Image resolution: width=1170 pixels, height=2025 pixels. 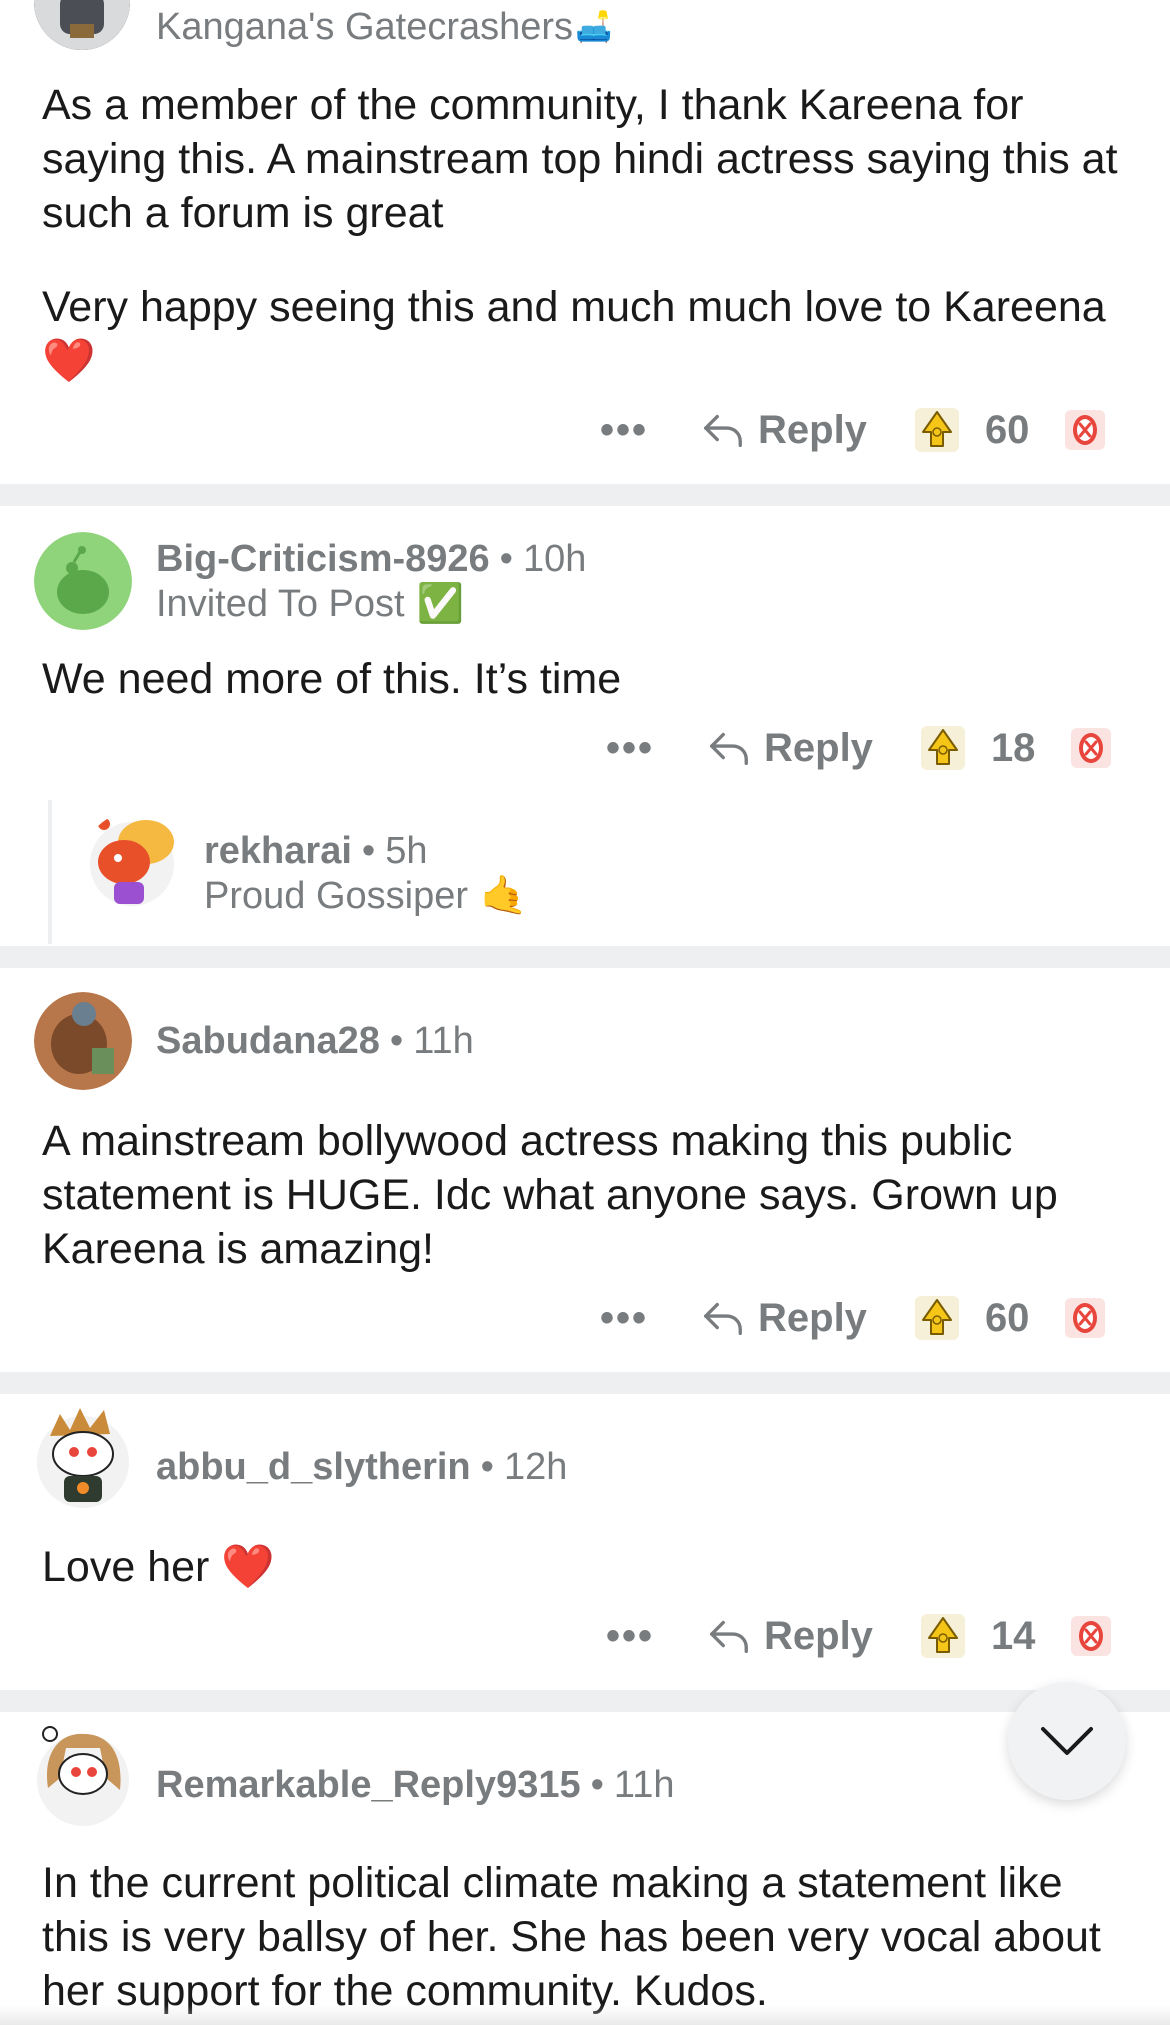 I want to click on comment-author-line: Remarkable_Reply9315 • 11h, so click(x=415, y=1785).